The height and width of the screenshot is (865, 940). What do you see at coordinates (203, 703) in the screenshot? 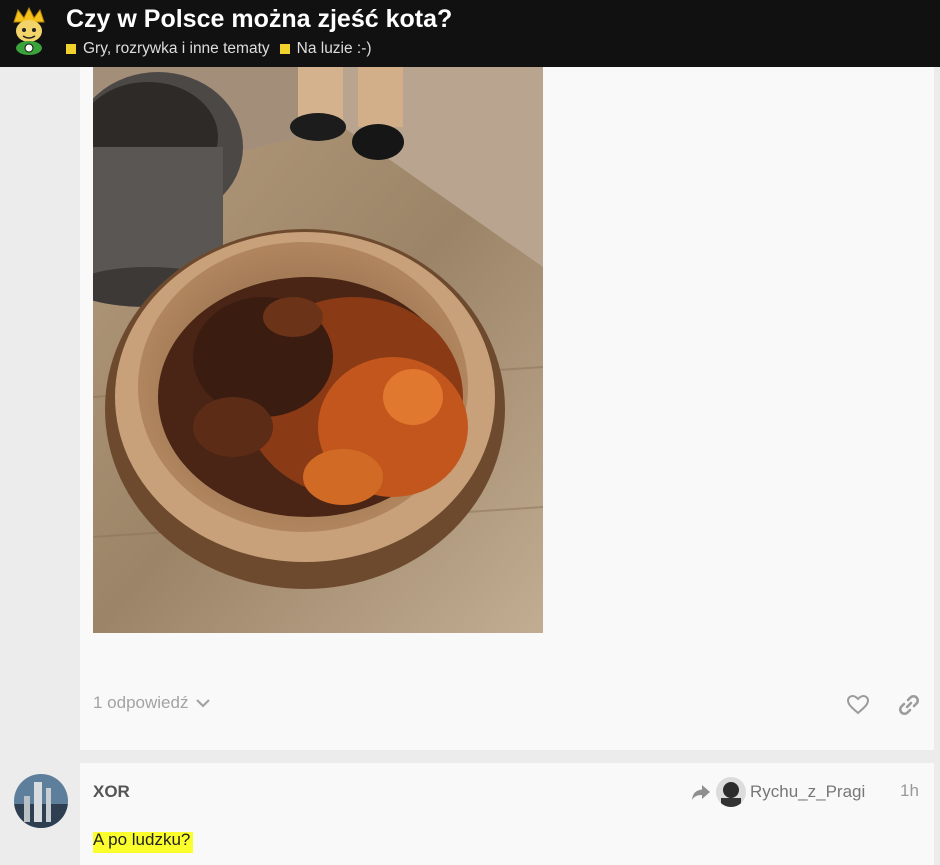
I see `chevron-down-icon` at bounding box center [203, 703].